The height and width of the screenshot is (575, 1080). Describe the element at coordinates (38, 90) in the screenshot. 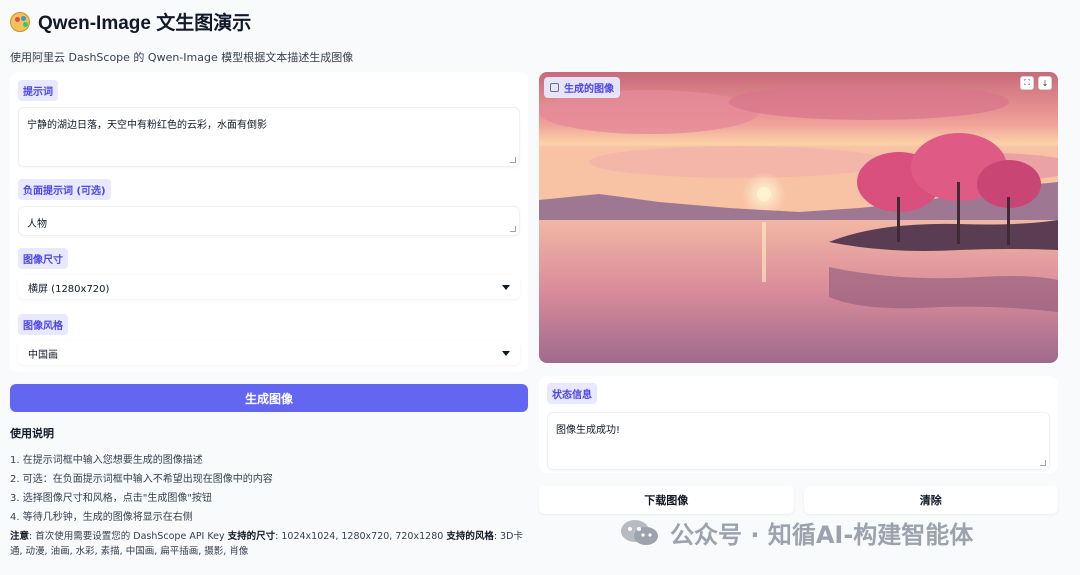

I see `prompt-label: 提示词` at that location.